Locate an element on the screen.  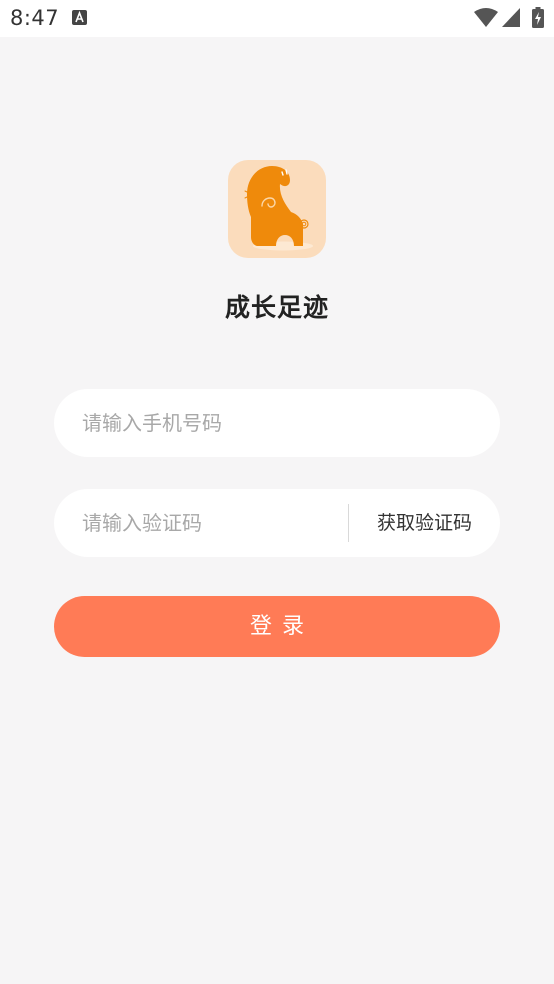
phone-field is located at coordinates (277, 423).